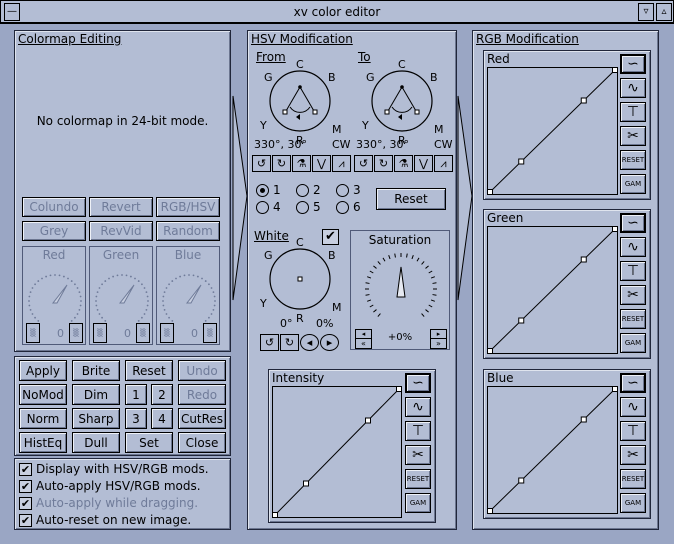 This screenshot has width=674, height=544. Describe the element at coordinates (309, 342) in the screenshot. I see `white-sat-dec-icon: ◂` at that location.